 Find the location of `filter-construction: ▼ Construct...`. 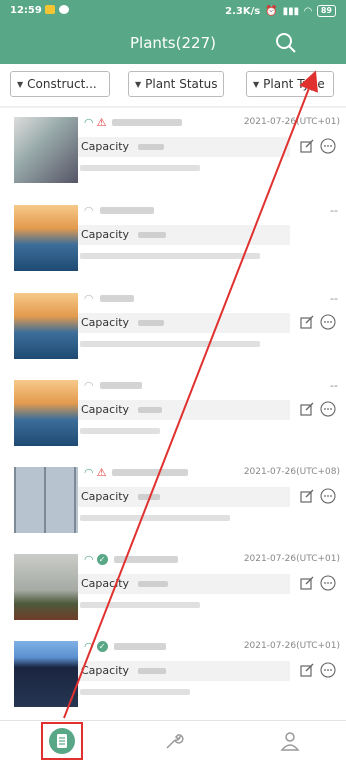

filter-construction: ▼ Construct... is located at coordinates (60, 84).